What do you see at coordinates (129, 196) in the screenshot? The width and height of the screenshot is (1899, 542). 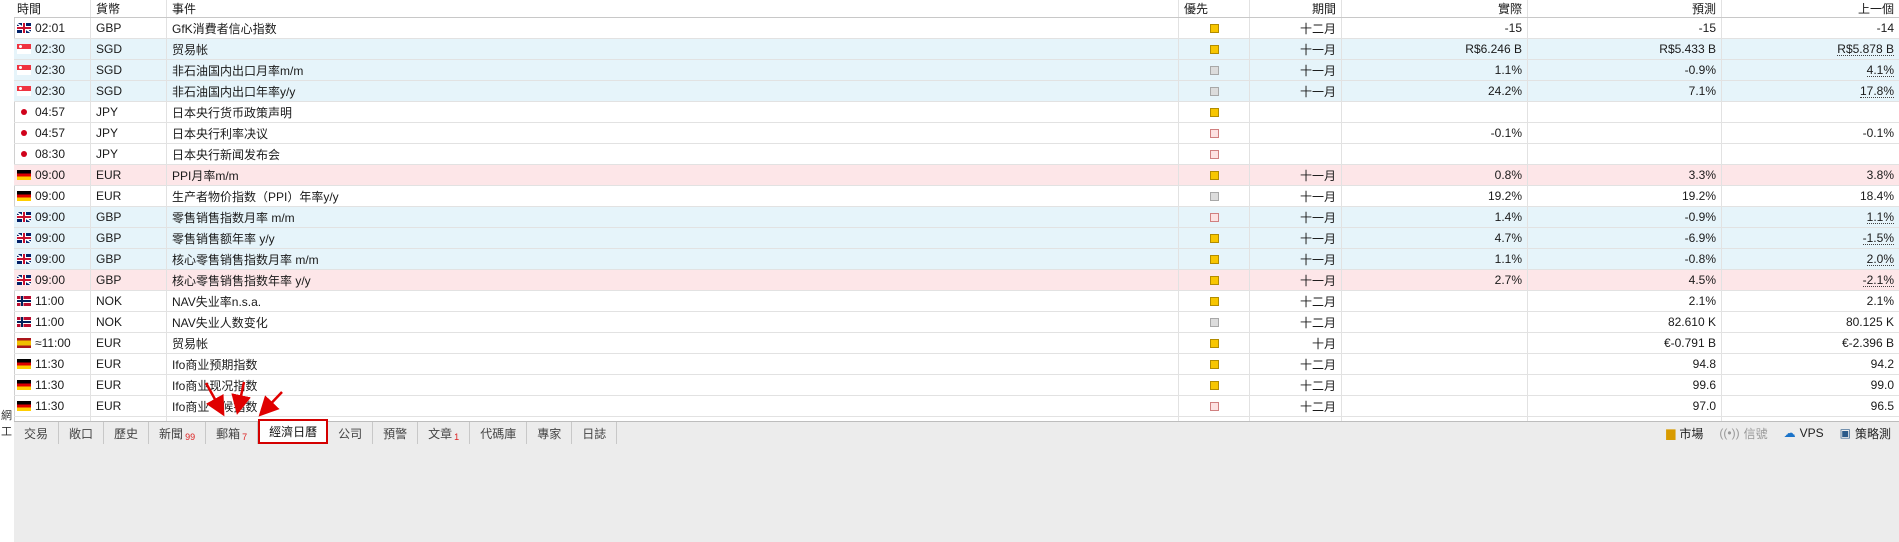 I see `currency-cell: EUR` at bounding box center [129, 196].